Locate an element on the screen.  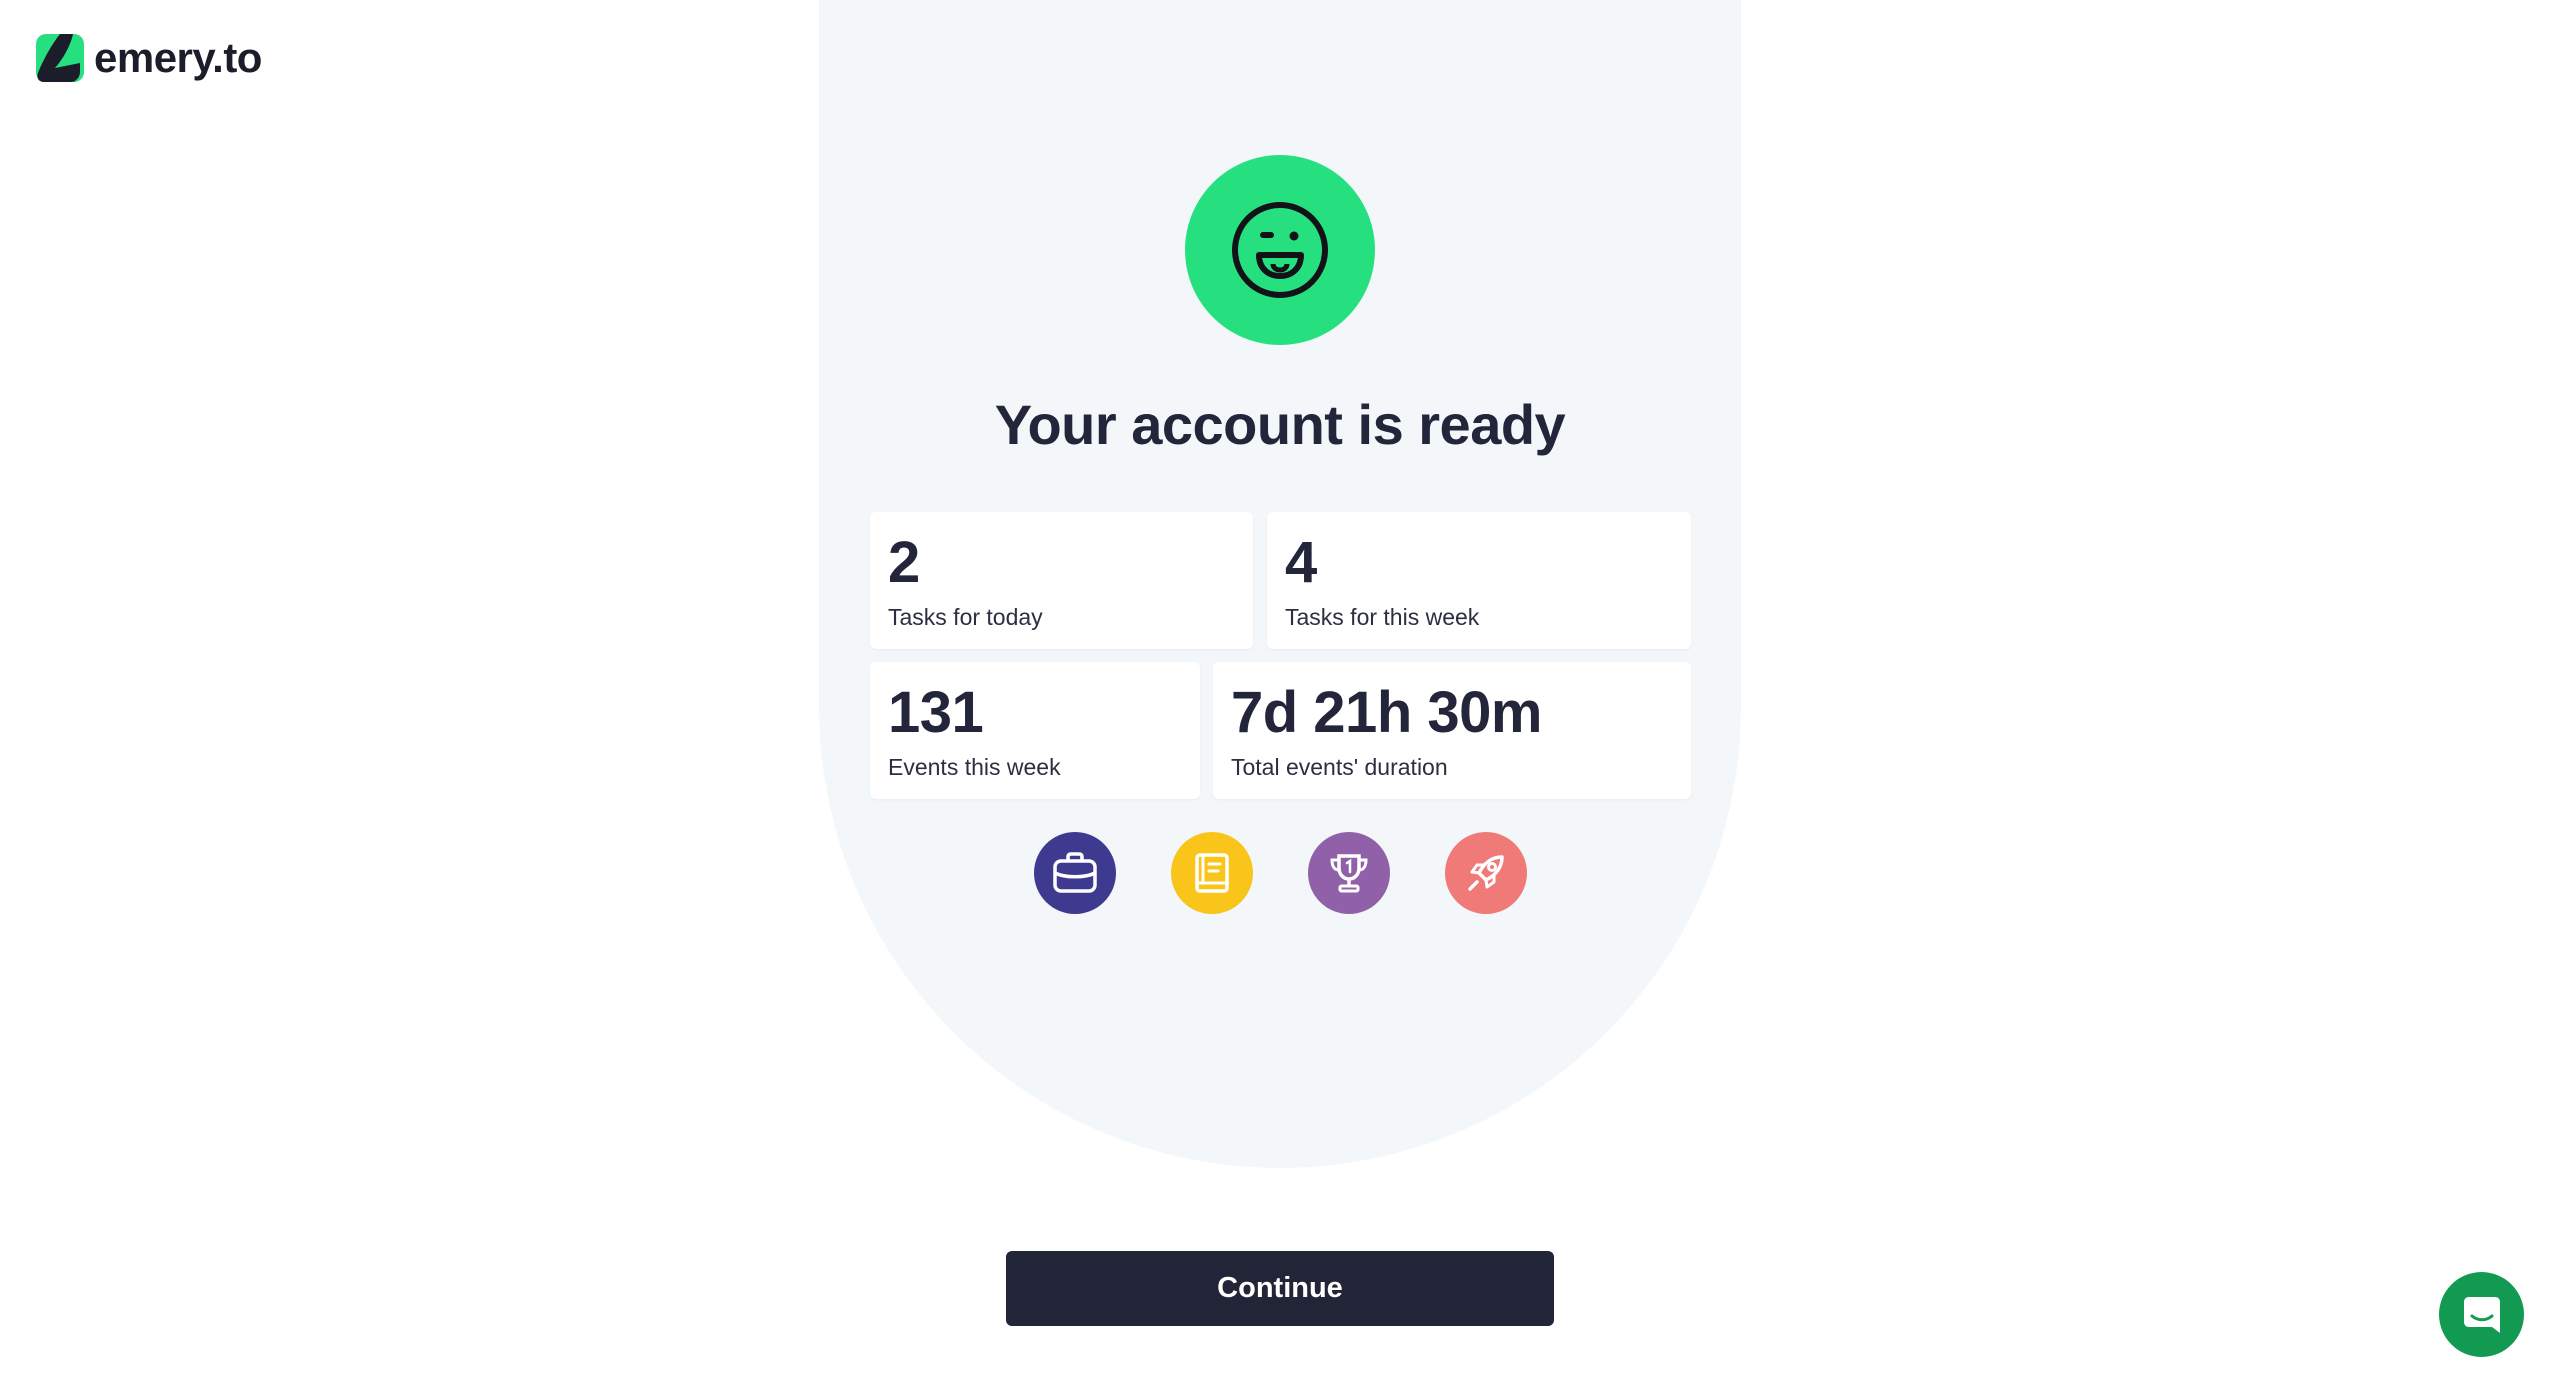
emery-logo-icon is located at coordinates (60, 58).